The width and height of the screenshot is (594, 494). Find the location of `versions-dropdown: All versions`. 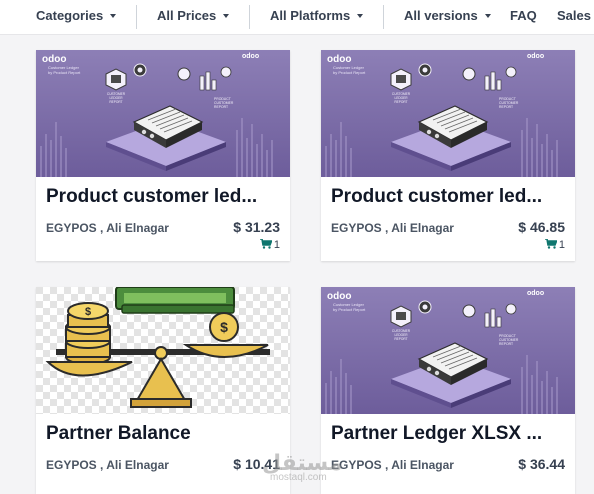

versions-dropdown: All versions is located at coordinates (447, 15).